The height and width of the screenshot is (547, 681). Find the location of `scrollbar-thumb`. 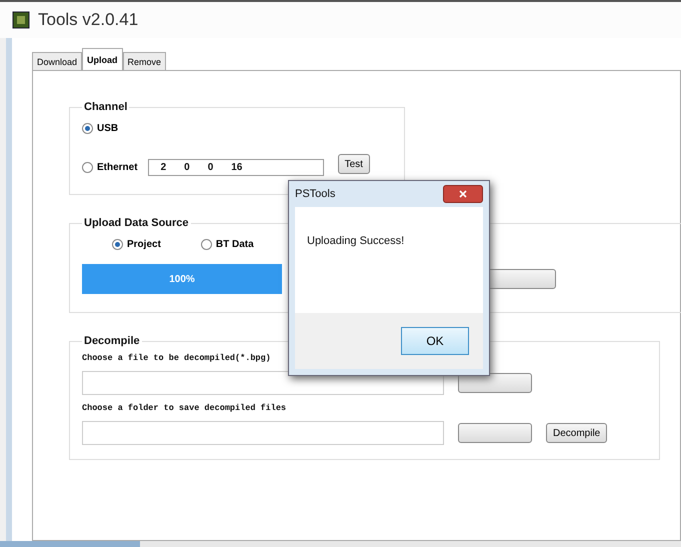

scrollbar-thumb is located at coordinates (70, 544).